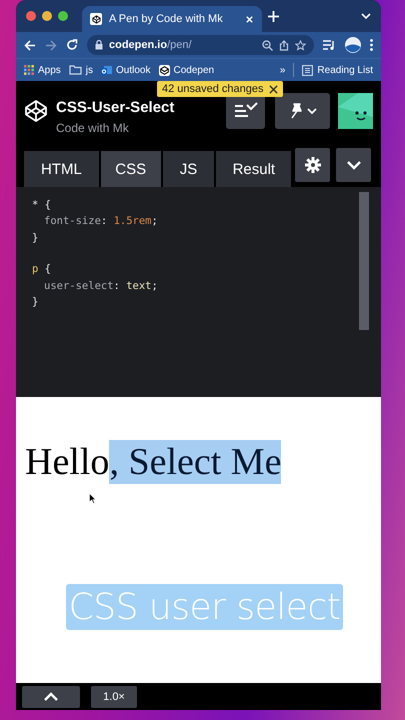 The width and height of the screenshot is (405, 720). What do you see at coordinates (90, 70) in the screenshot?
I see `bookmark: js` at bounding box center [90, 70].